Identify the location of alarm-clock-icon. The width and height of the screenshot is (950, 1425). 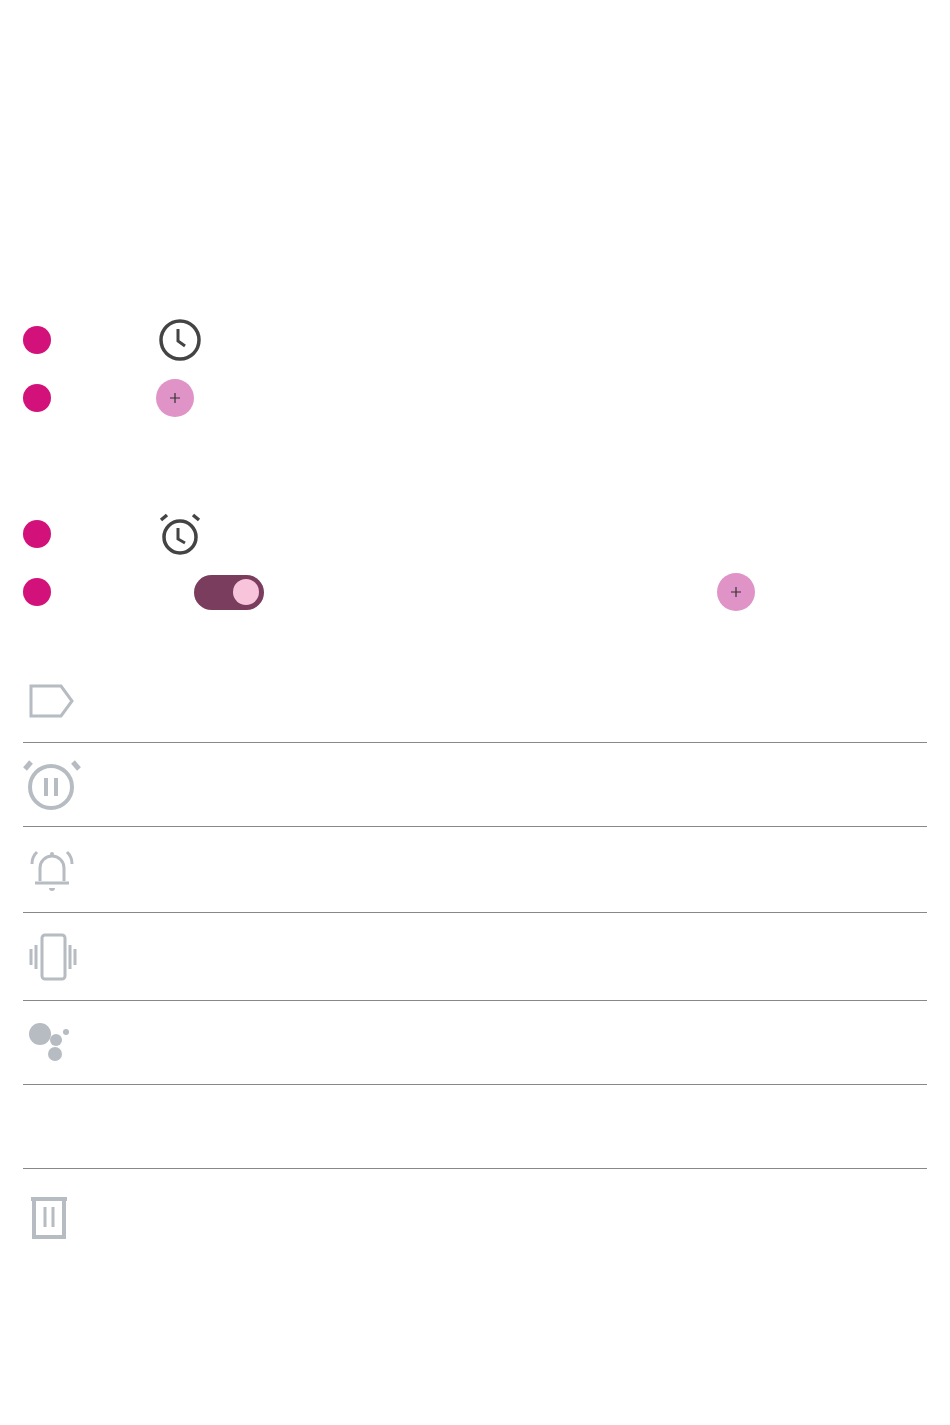
(180, 534).